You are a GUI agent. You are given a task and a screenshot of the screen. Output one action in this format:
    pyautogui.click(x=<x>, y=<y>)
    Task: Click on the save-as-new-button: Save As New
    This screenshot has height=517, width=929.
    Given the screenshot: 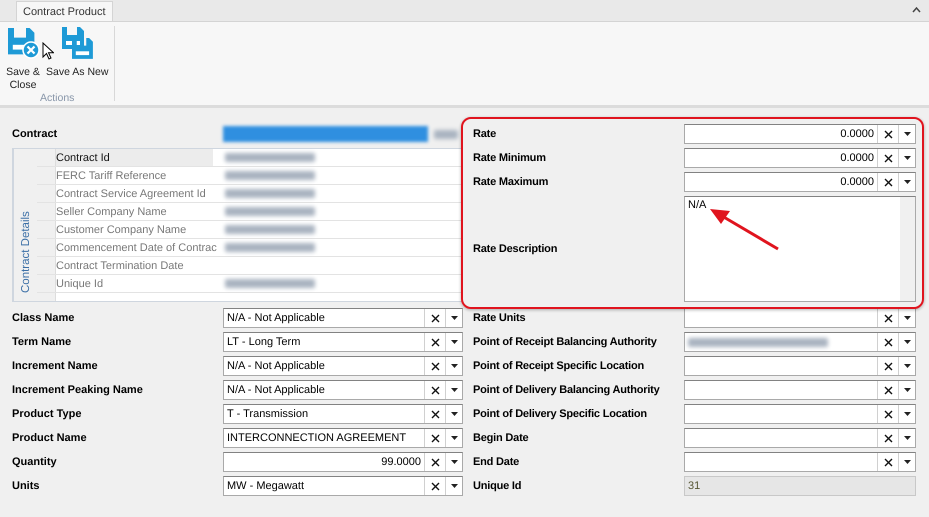 What is the action you would take?
    pyautogui.click(x=77, y=59)
    